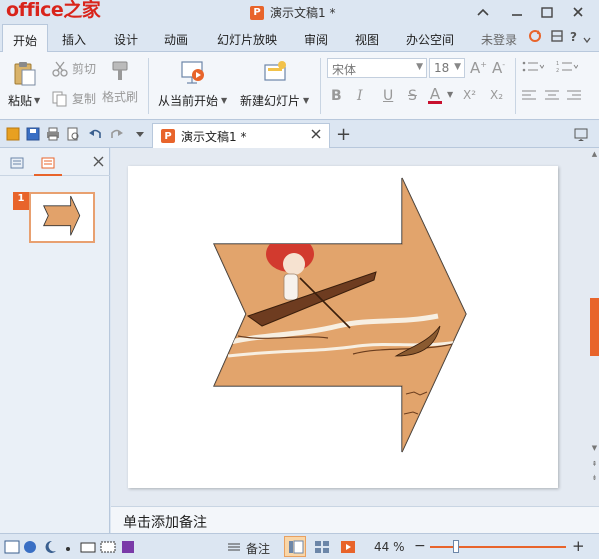 Image resolution: width=599 pixels, height=559 pixels. What do you see at coordinates (435, 94) in the screenshot?
I see `font-color-button: A` at bounding box center [435, 94].